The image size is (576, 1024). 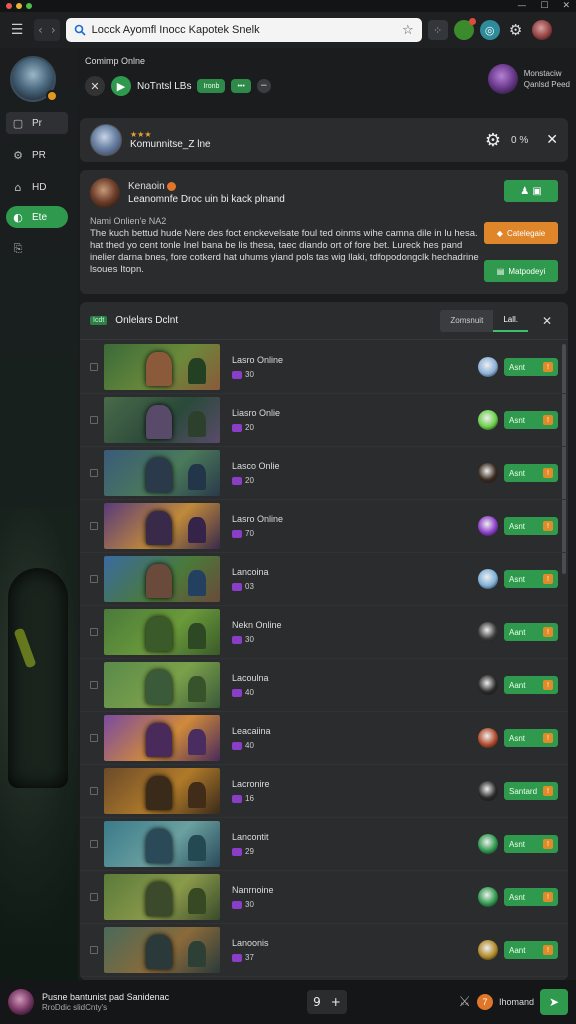 I want to click on table-row: Nanrnoine 30 Asnt !, so click(x=324, y=897).